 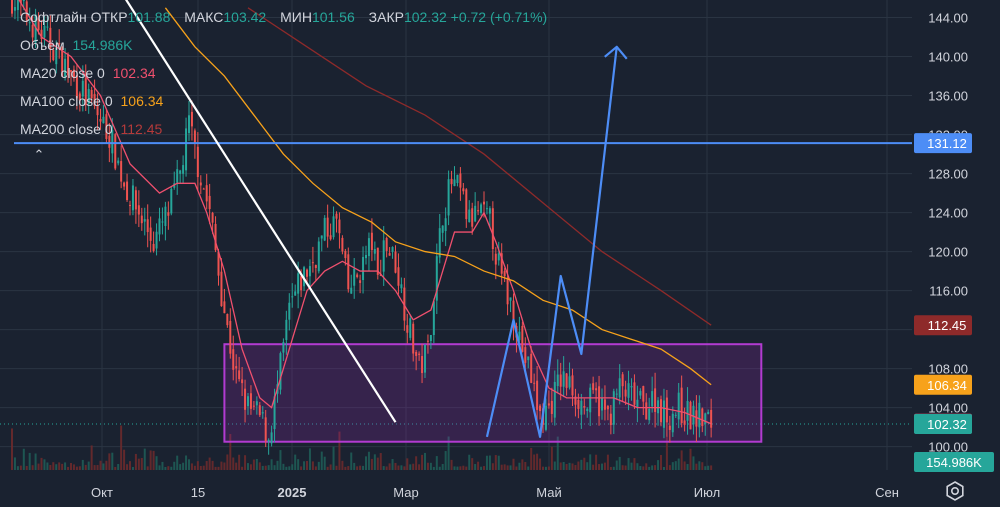 I want to click on price-badge-label: 112.45, so click(x=947, y=325).